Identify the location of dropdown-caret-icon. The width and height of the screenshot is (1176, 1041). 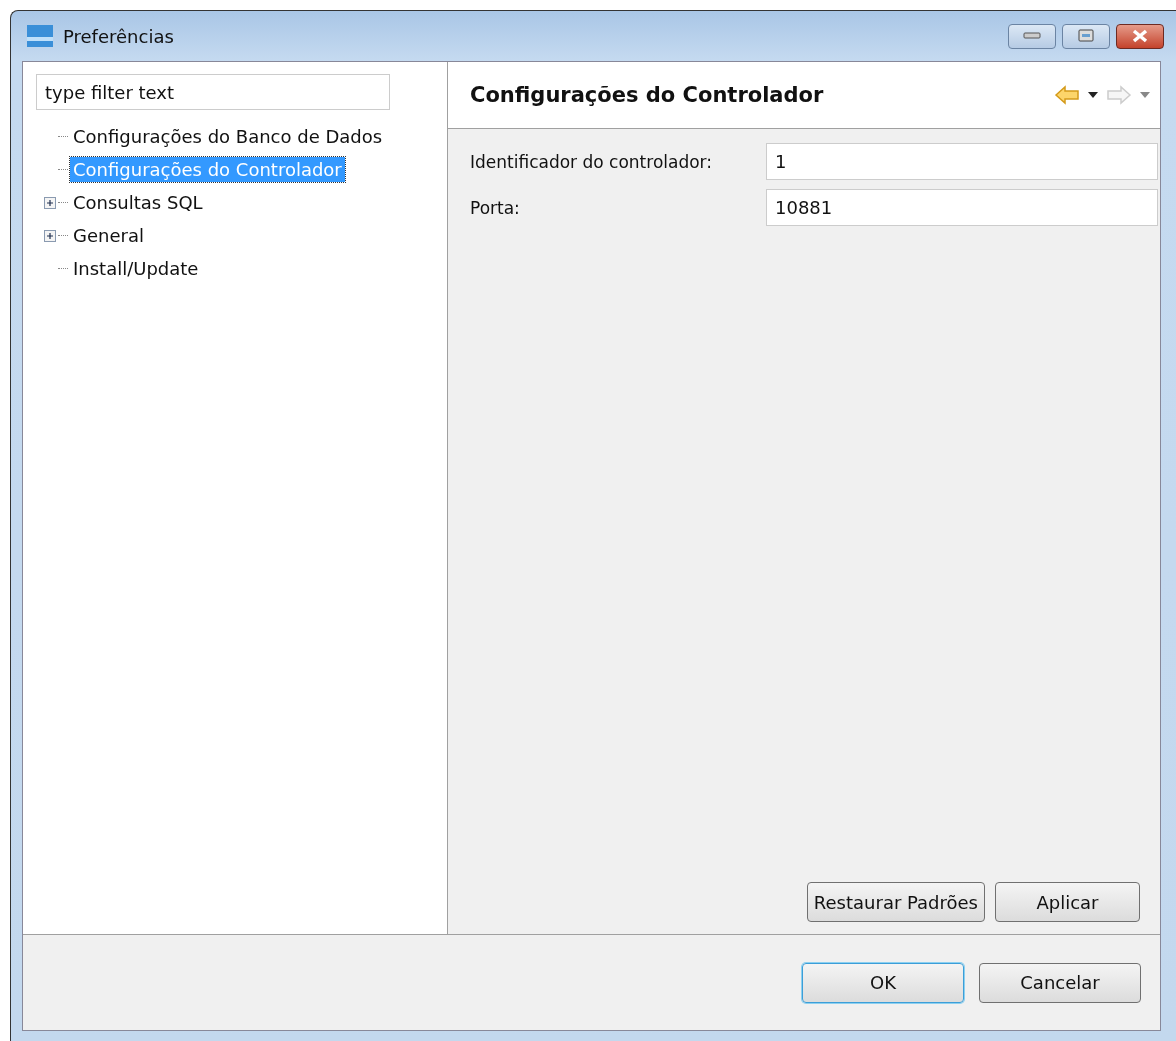
(1093, 95).